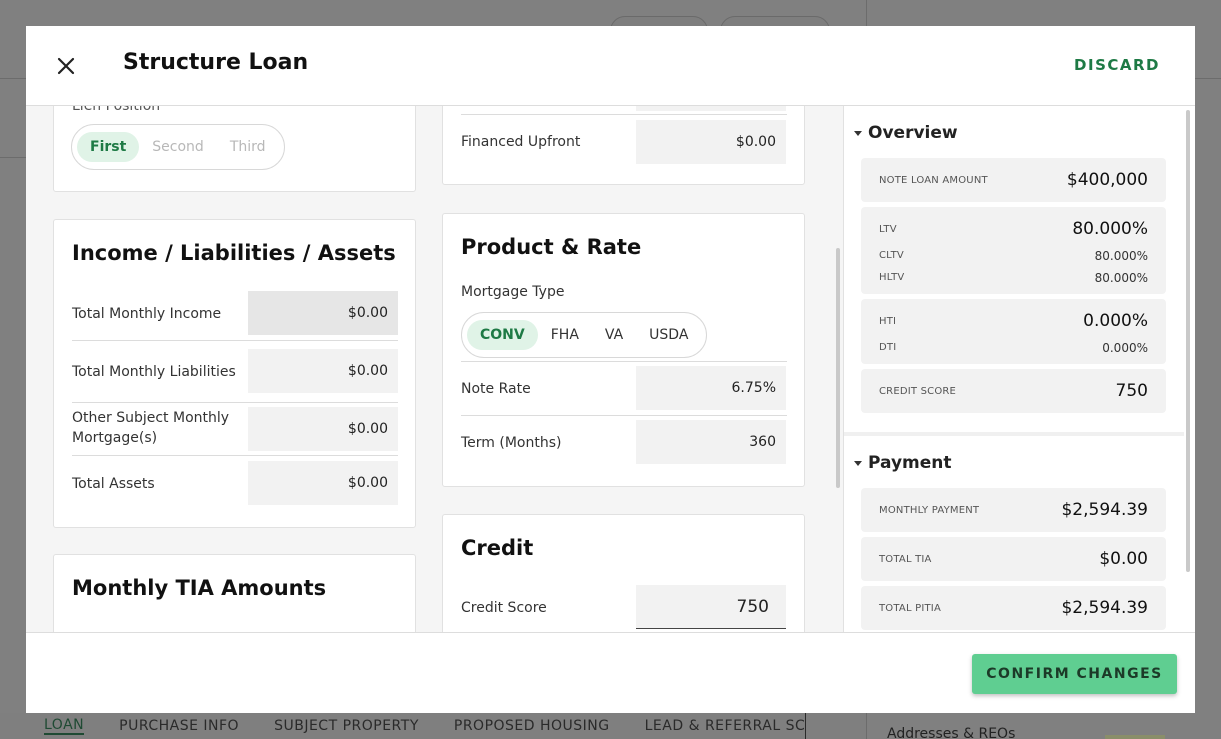 The image size is (1221, 739). What do you see at coordinates (504, 608) in the screenshot?
I see `credit-score-label: Credit Score` at bounding box center [504, 608].